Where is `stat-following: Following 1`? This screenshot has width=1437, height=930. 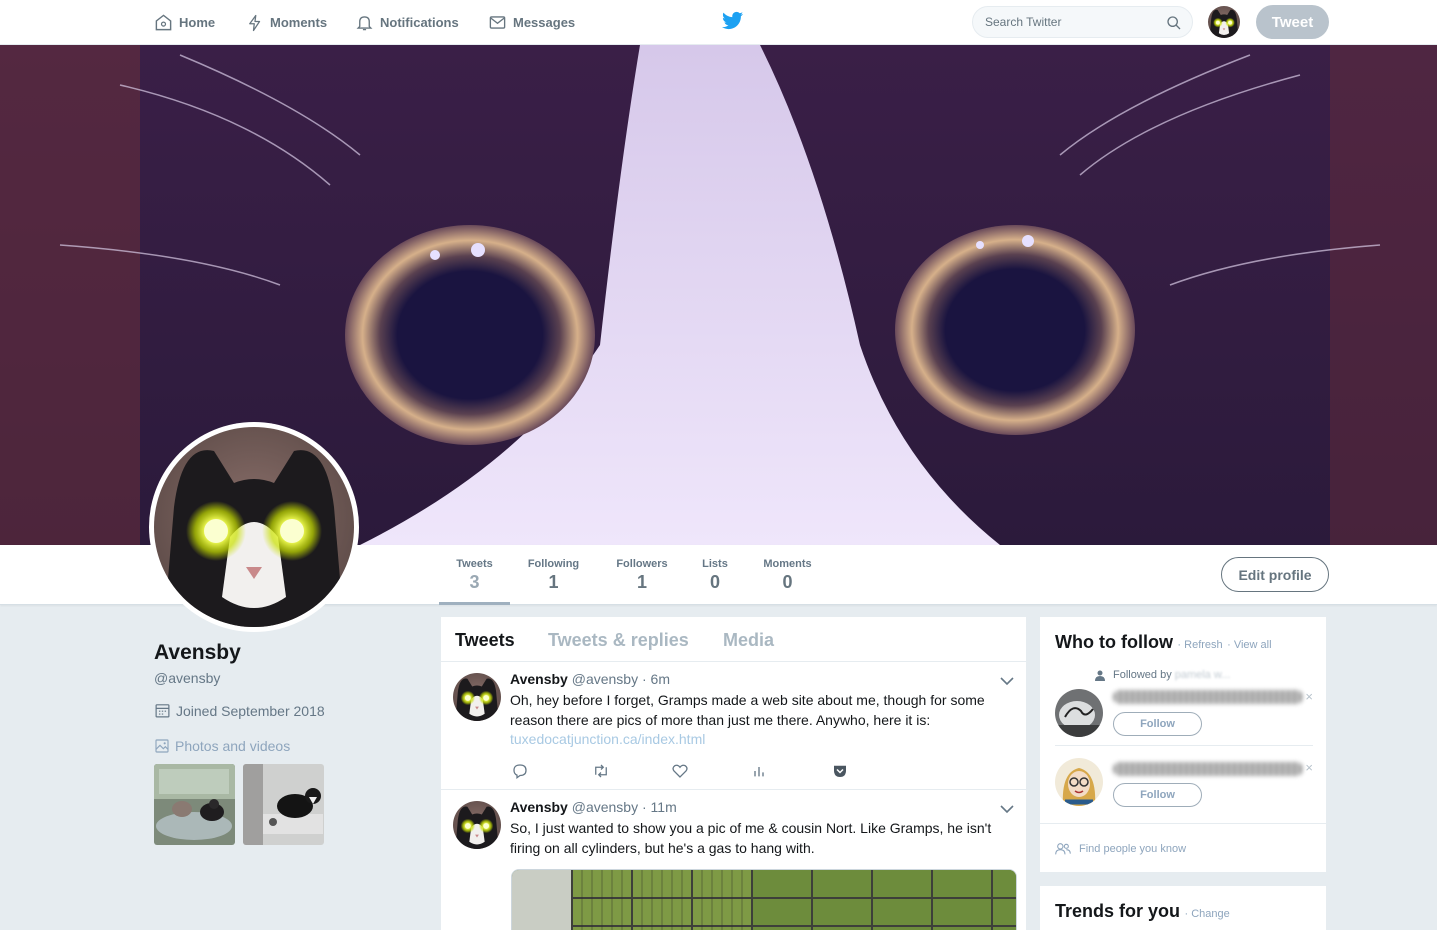
stat-following: Following 1 is located at coordinates (553, 575).